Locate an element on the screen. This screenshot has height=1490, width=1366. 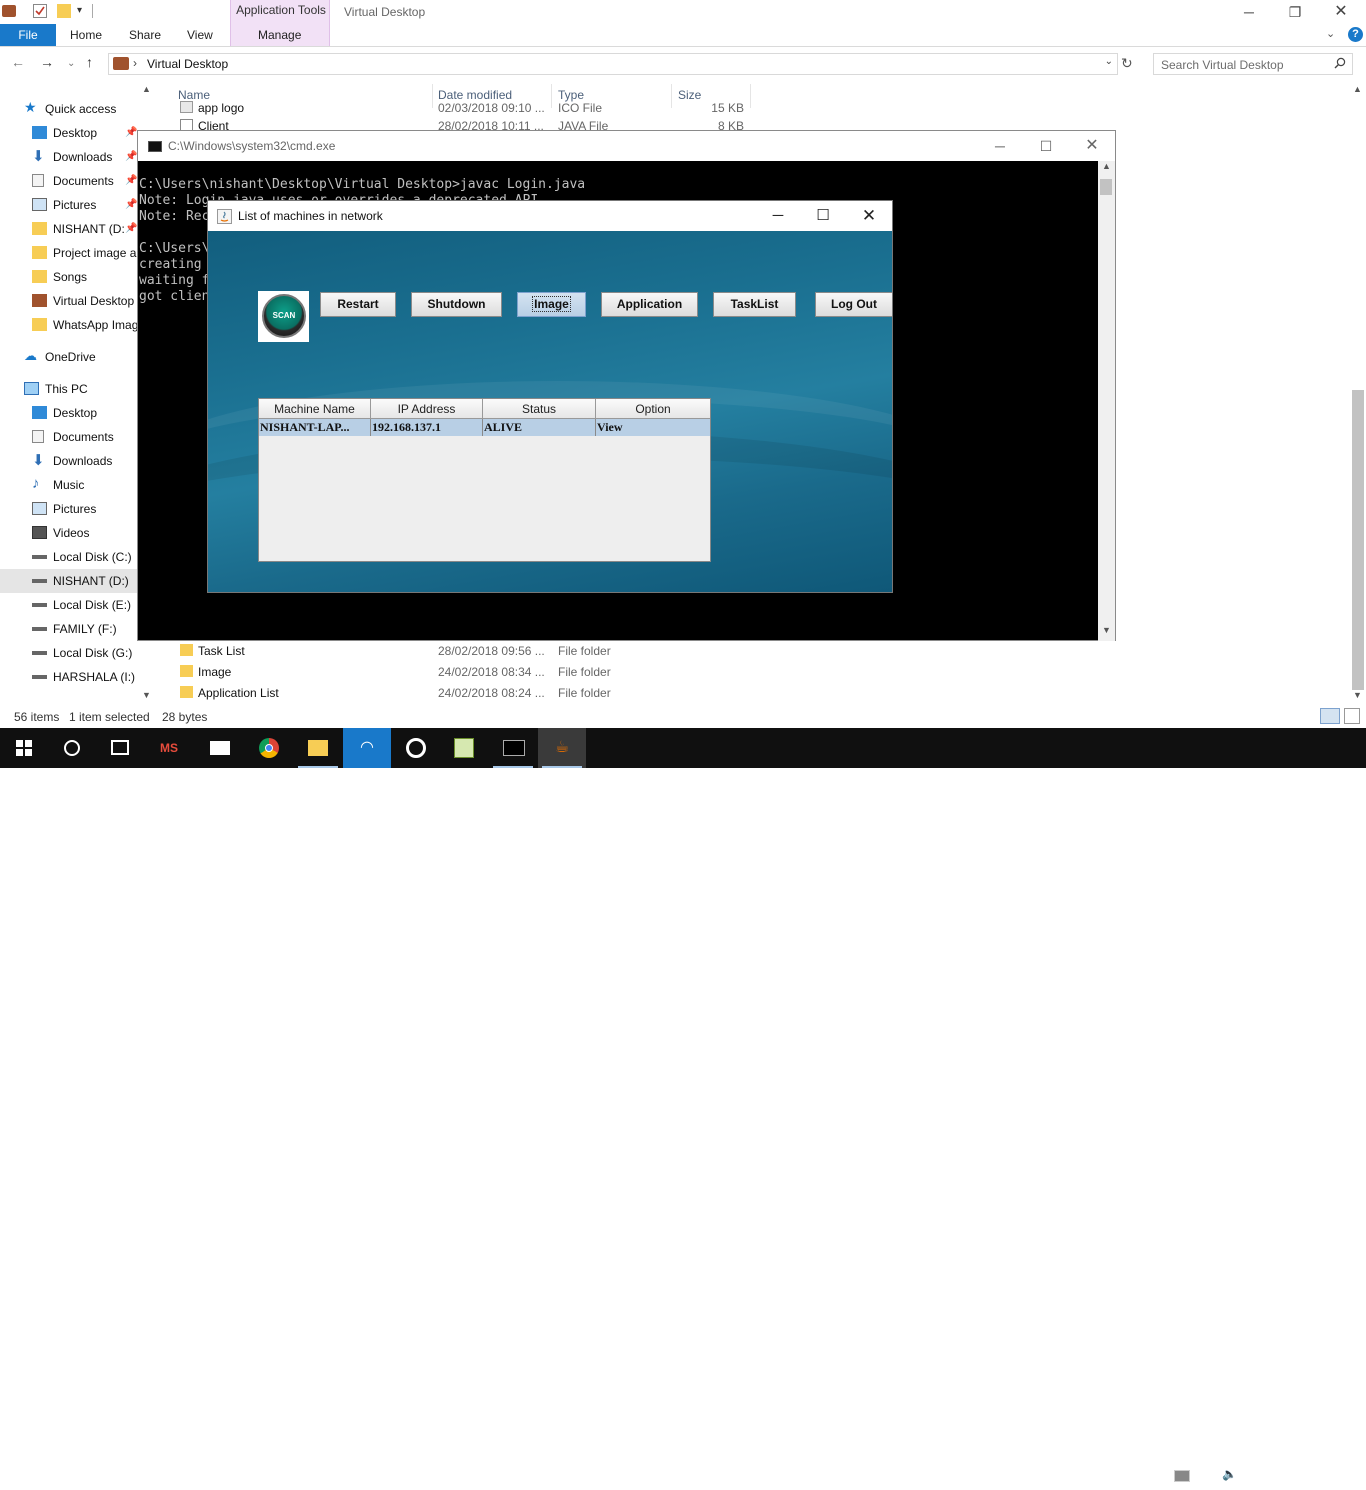
nav-pc-drive-f: FAMILY (F:) is located at coordinates (69, 629).